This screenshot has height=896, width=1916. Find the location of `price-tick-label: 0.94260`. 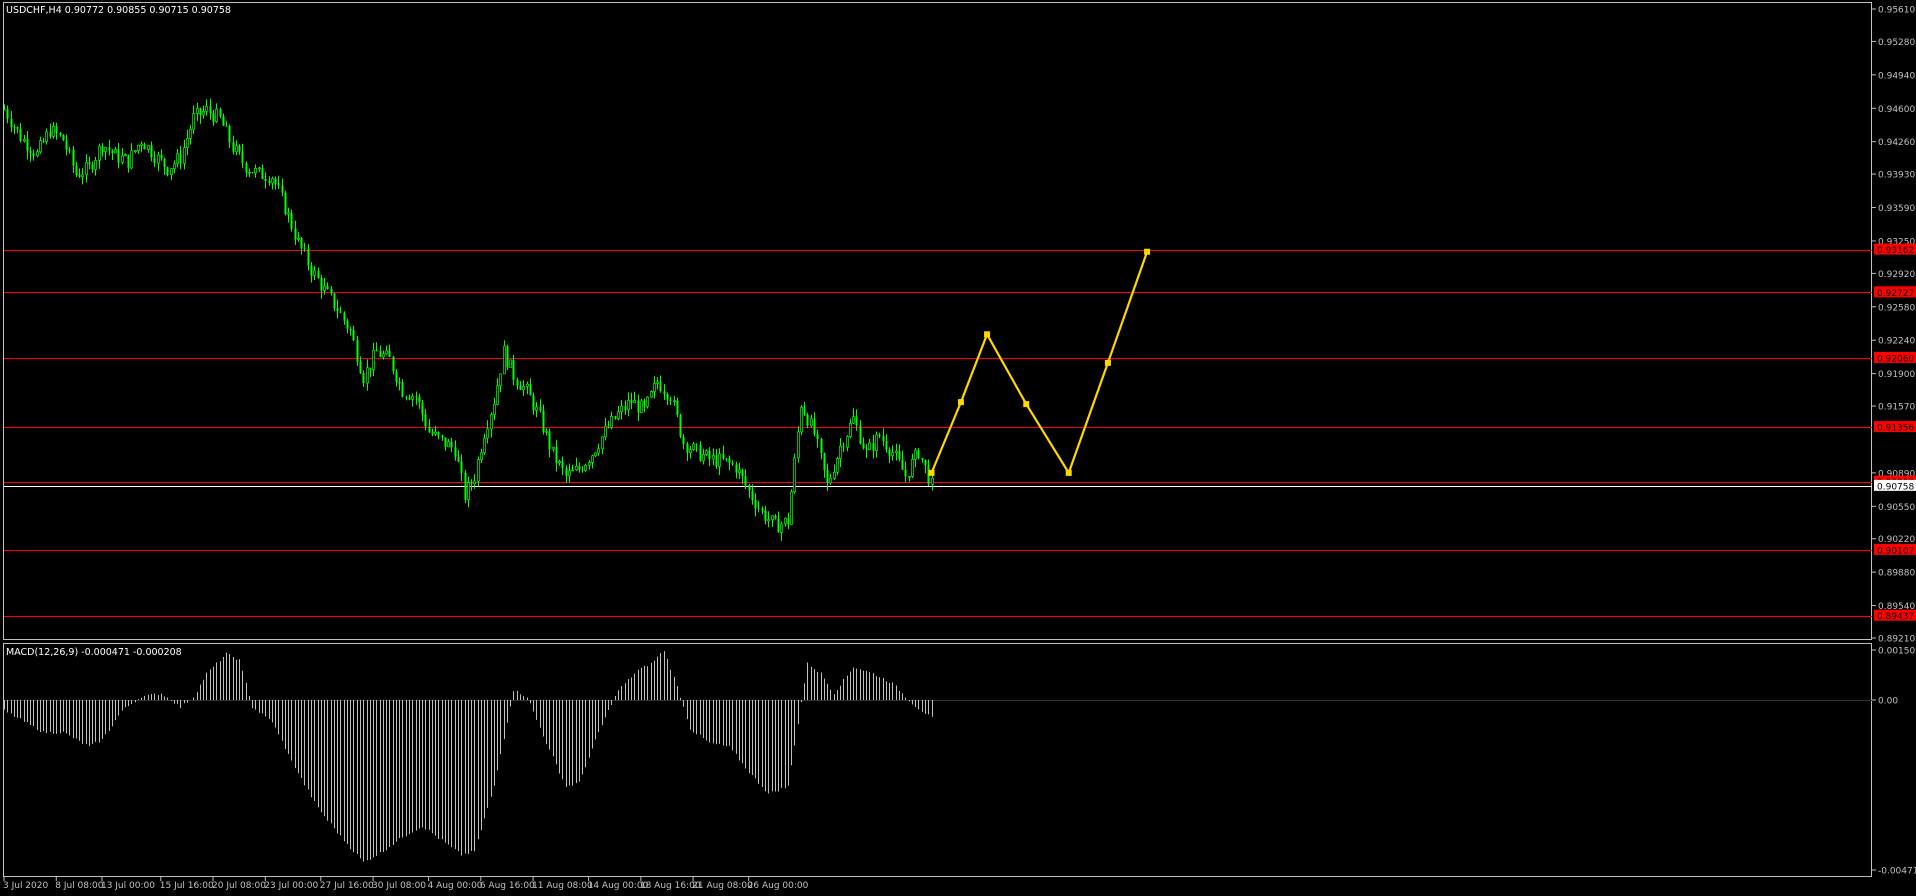

price-tick-label: 0.94260 is located at coordinates (1896, 143).